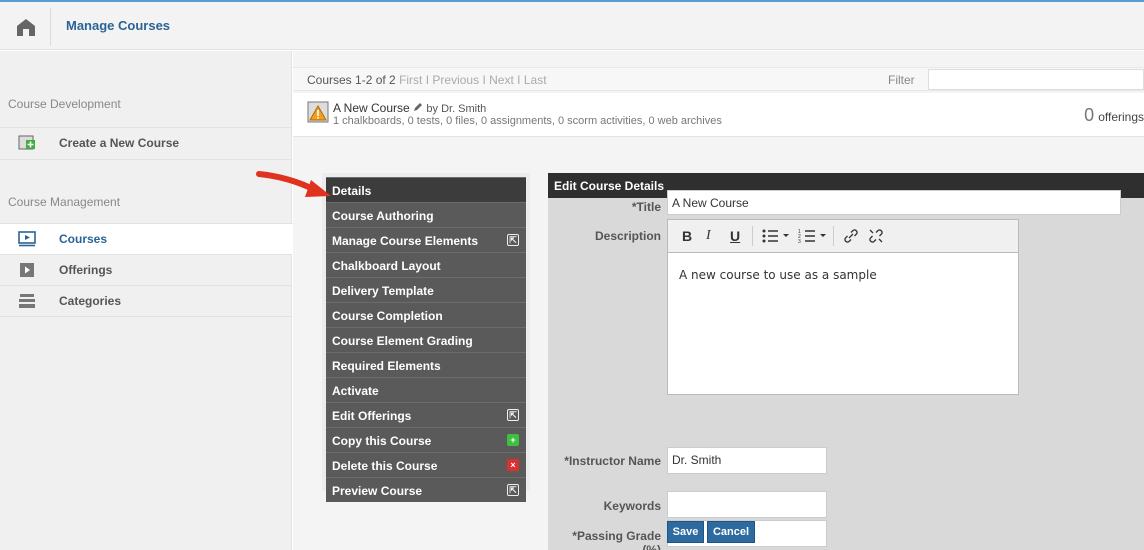  Describe the element at coordinates (456, 109) in the screenshot. I see `course-author: by Dr. Smith` at that location.